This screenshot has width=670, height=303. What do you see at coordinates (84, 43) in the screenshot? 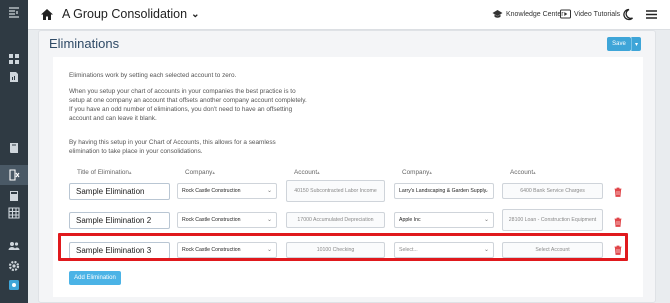
I see `page-title: Eliminations` at bounding box center [84, 43].